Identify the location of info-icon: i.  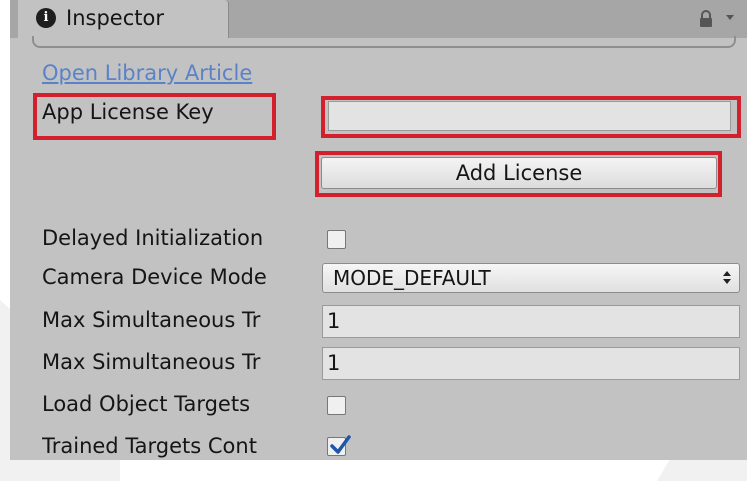
(46, 18).